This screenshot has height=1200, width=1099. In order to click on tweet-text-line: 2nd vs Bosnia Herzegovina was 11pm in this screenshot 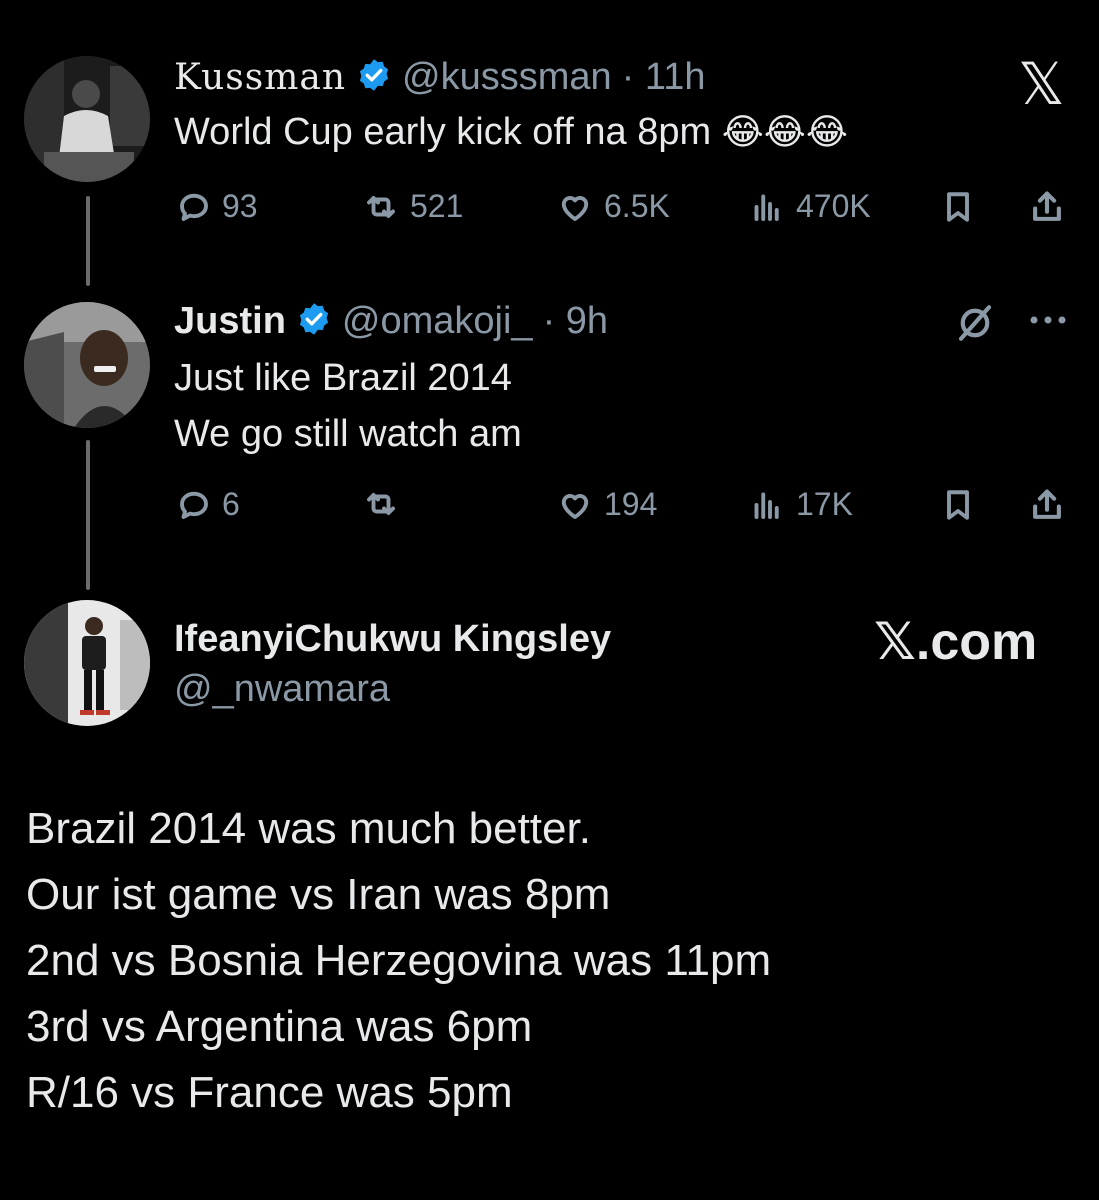, I will do `click(399, 960)`.